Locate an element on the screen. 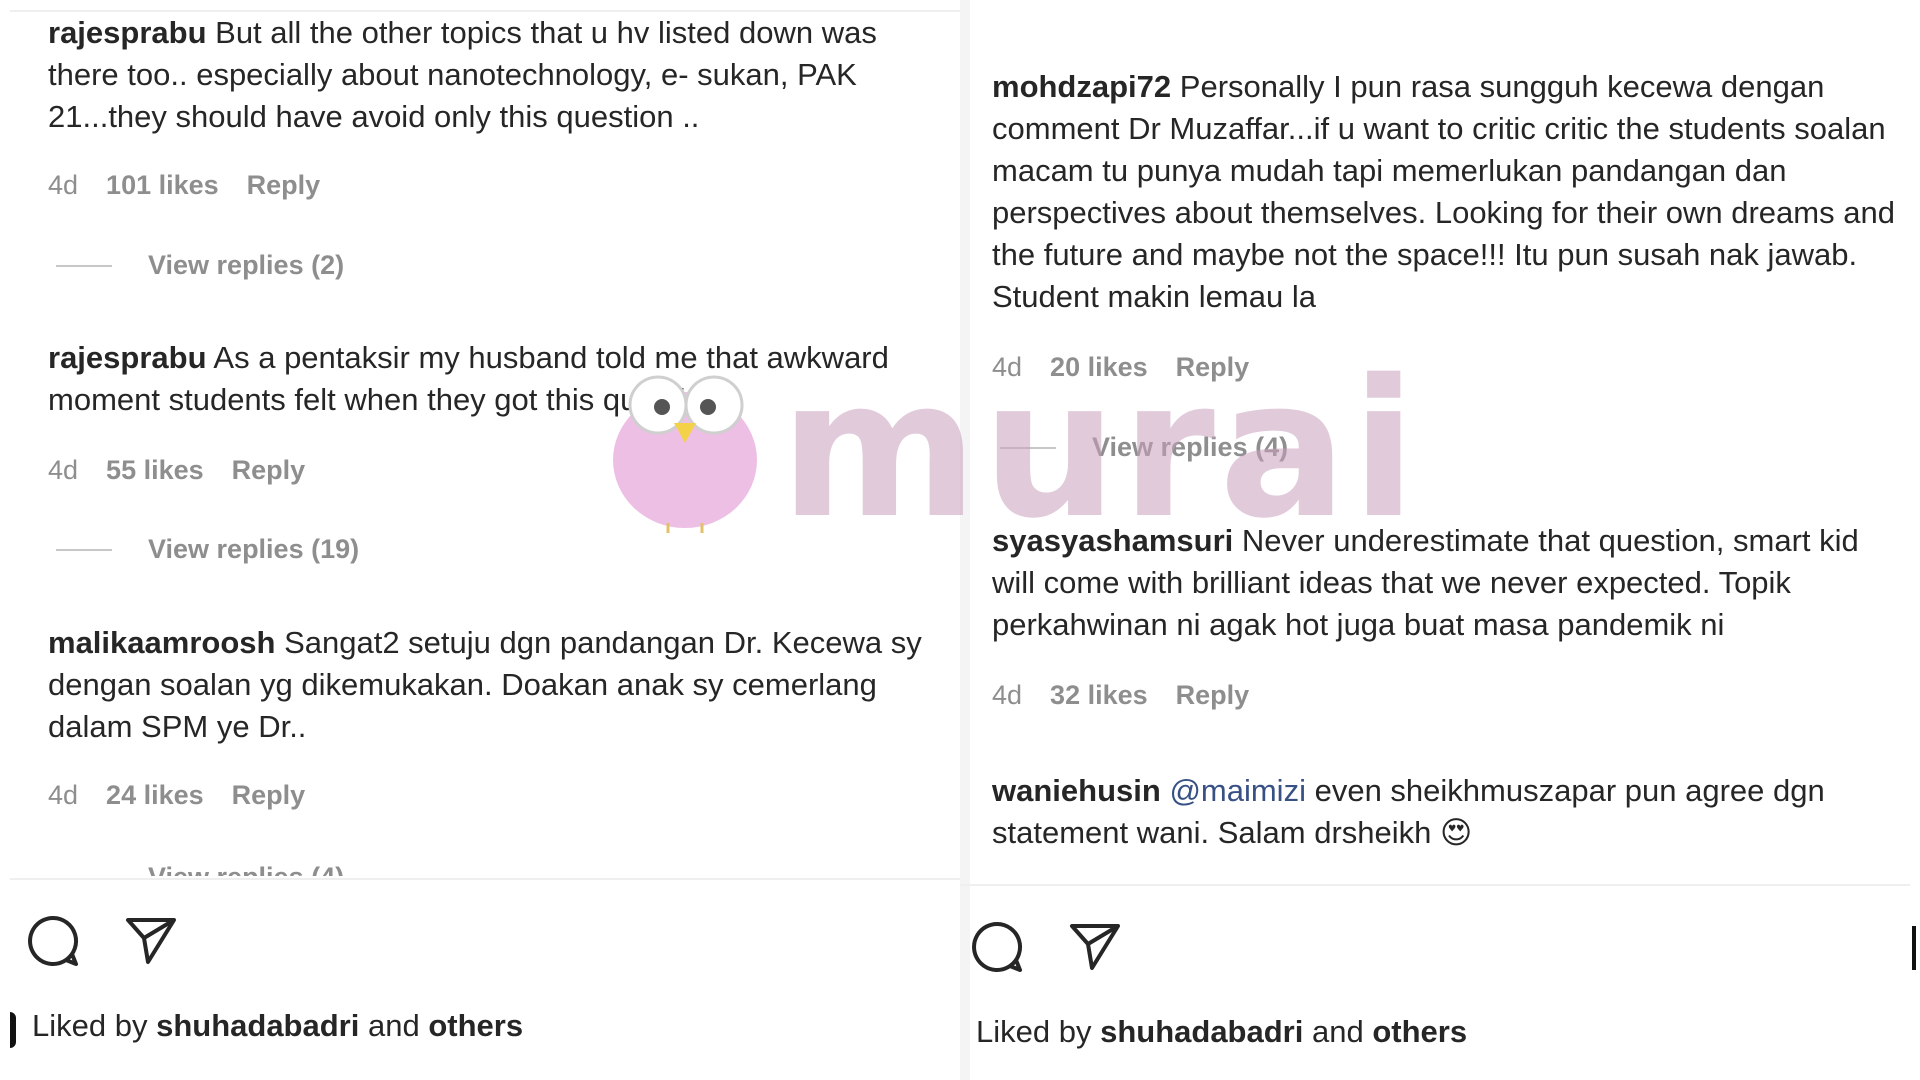  comment-username: malikaamroosh is located at coordinates (161, 642).